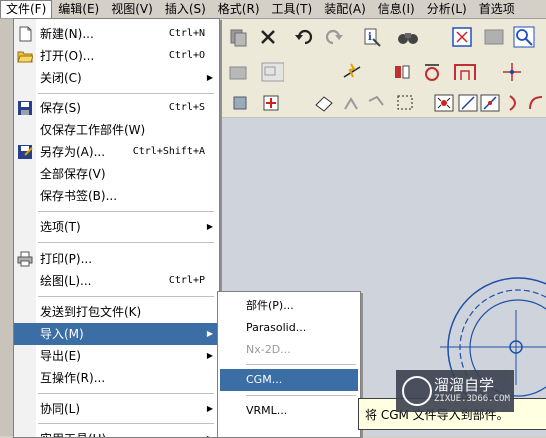  Describe the element at coordinates (490, 103) in the screenshot. I see `midpoint-icon` at that location.